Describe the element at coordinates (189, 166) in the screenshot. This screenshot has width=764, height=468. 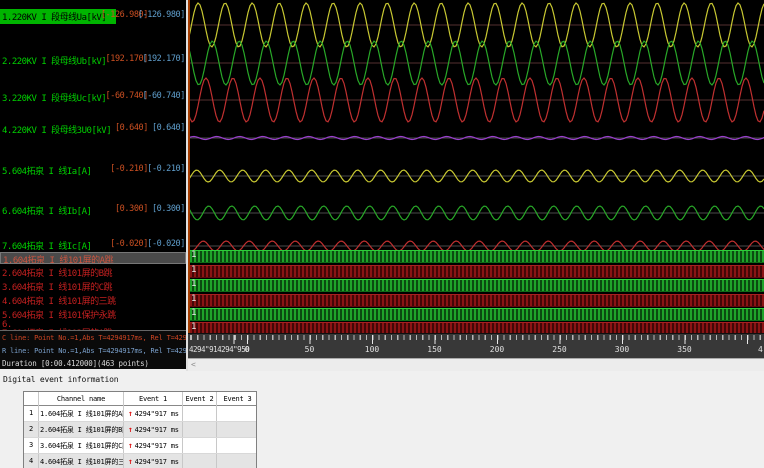
I see `time-cursor-line` at that location.